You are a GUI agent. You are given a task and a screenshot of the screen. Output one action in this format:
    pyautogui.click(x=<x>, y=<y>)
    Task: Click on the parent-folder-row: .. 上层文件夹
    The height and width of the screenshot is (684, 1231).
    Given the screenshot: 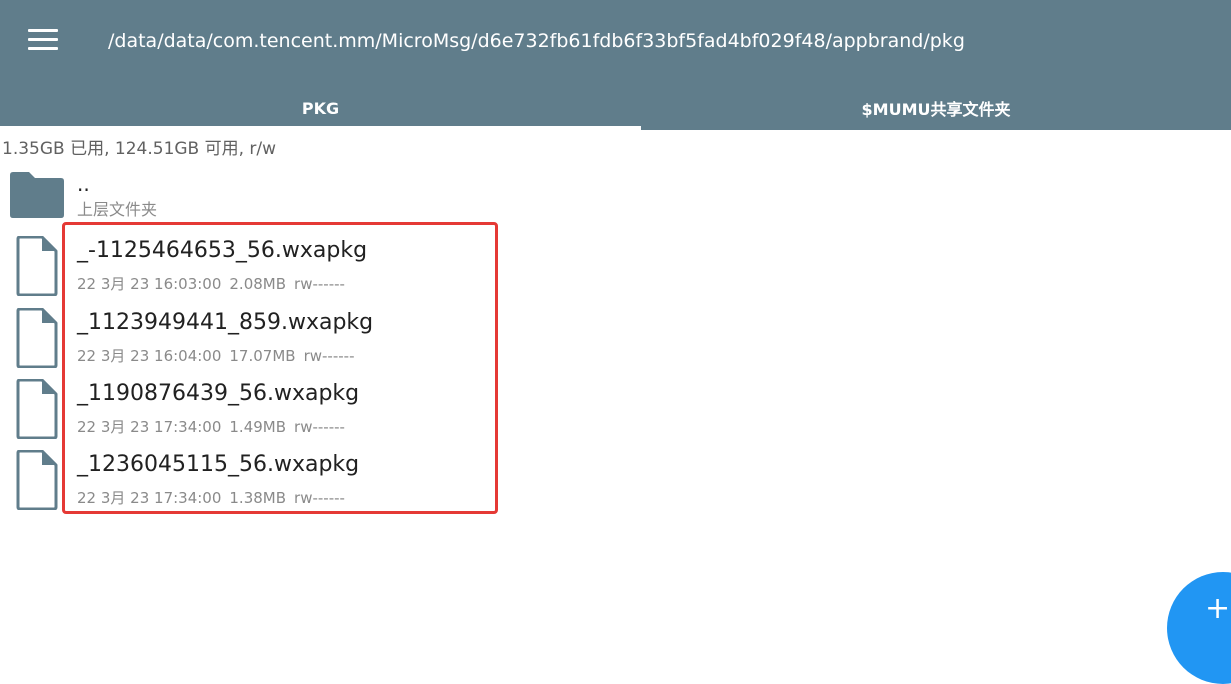 What is the action you would take?
    pyautogui.click(x=615, y=201)
    